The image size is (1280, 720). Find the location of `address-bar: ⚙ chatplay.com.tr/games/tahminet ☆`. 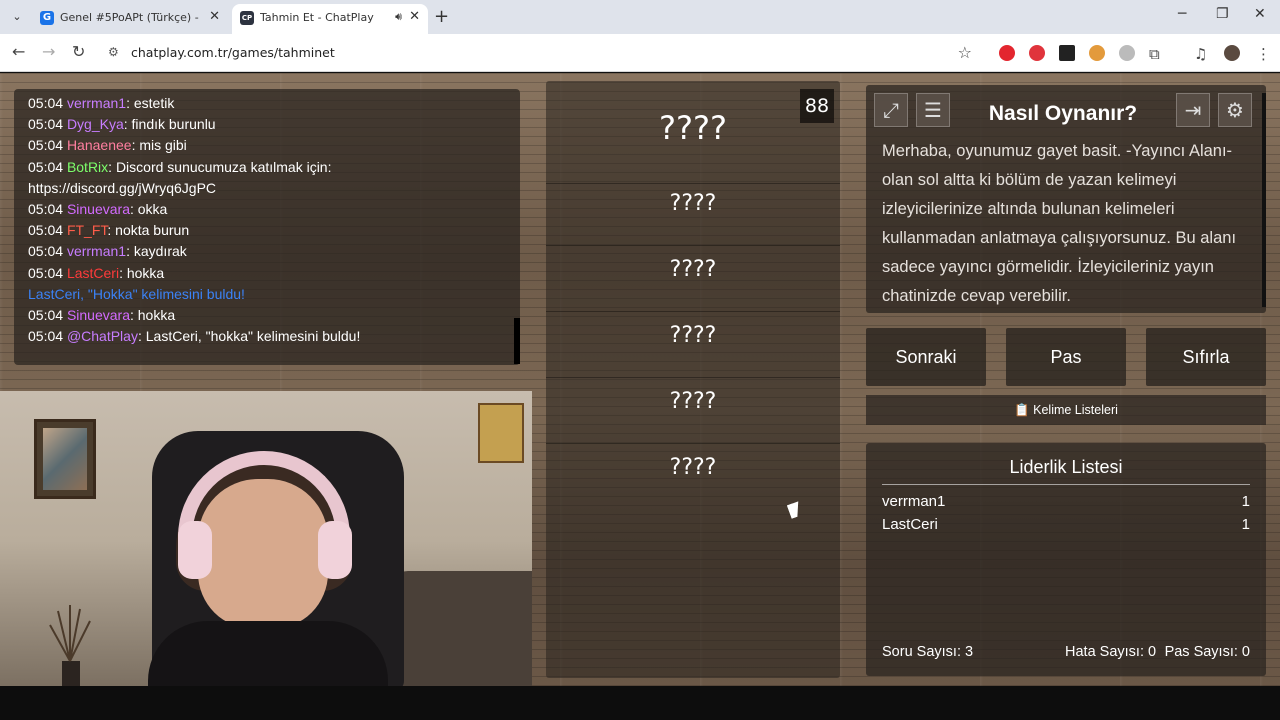

address-bar: ⚙ chatplay.com.tr/games/tahminet ☆ is located at coordinates (540, 53).